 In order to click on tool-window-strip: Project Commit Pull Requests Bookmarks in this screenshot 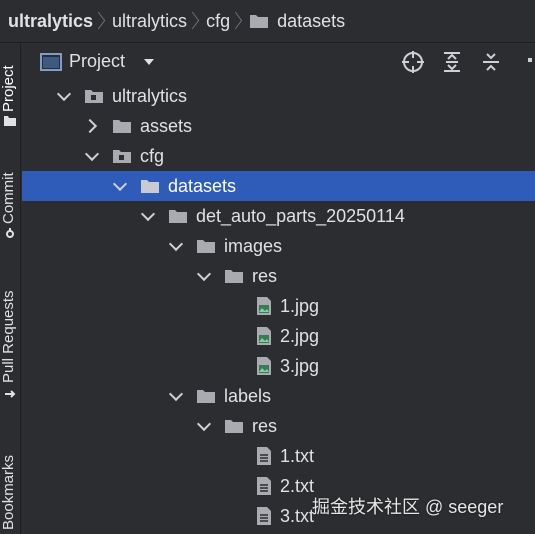, I will do `click(10, 288)`.